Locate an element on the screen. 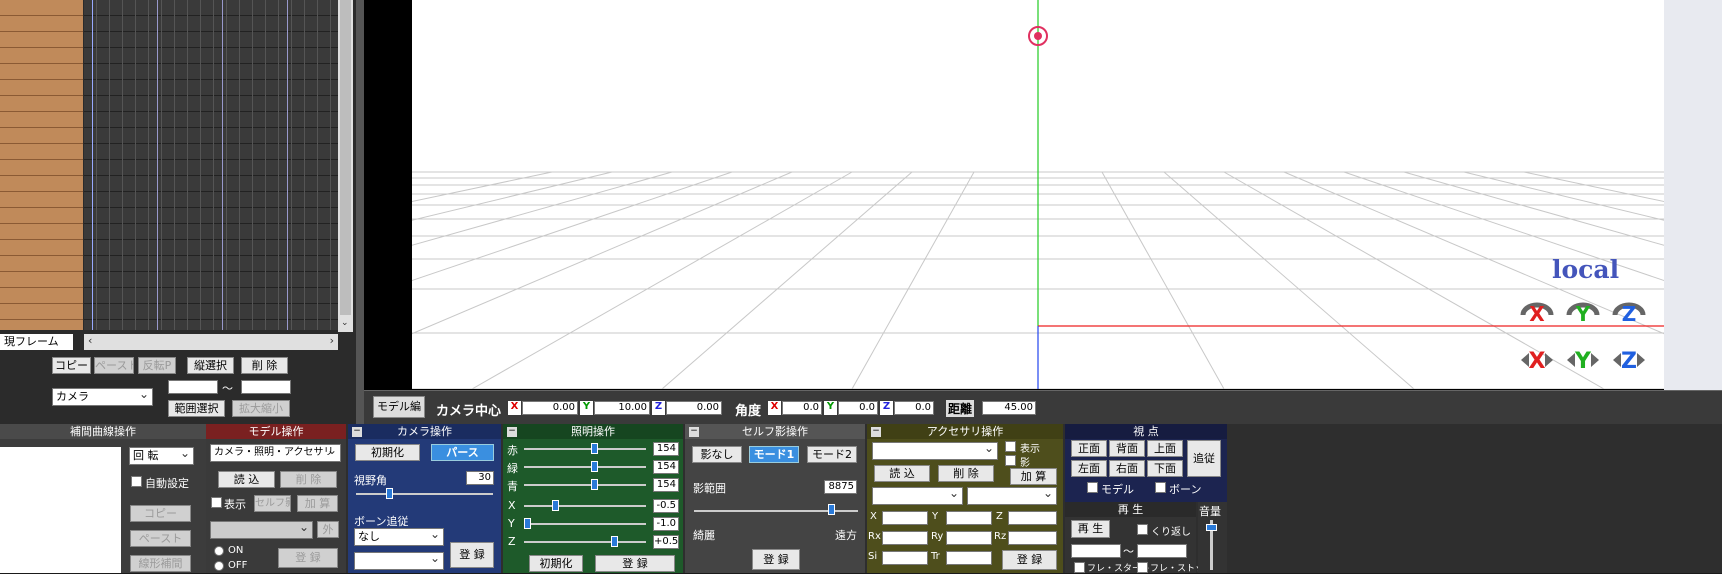 The image size is (1722, 574). angle-y-input: 0.0 is located at coordinates (858, 408).